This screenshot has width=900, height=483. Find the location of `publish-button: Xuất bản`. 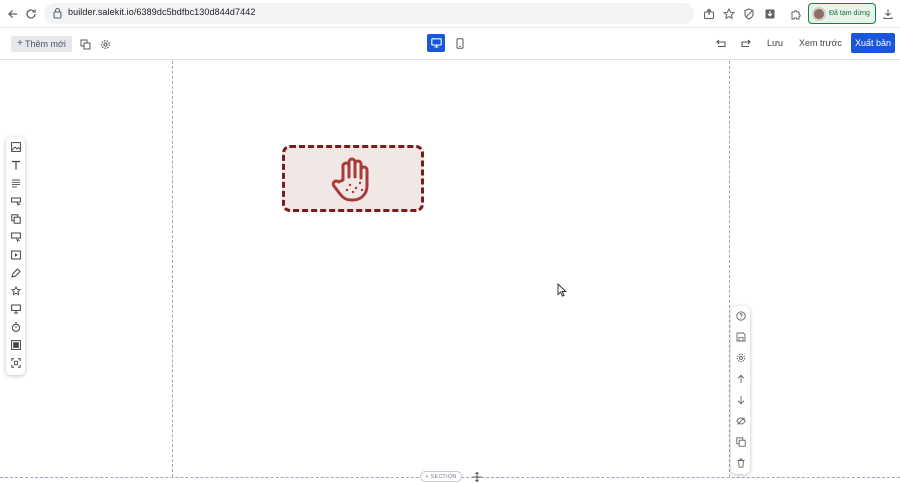

publish-button: Xuất bản is located at coordinates (873, 43).